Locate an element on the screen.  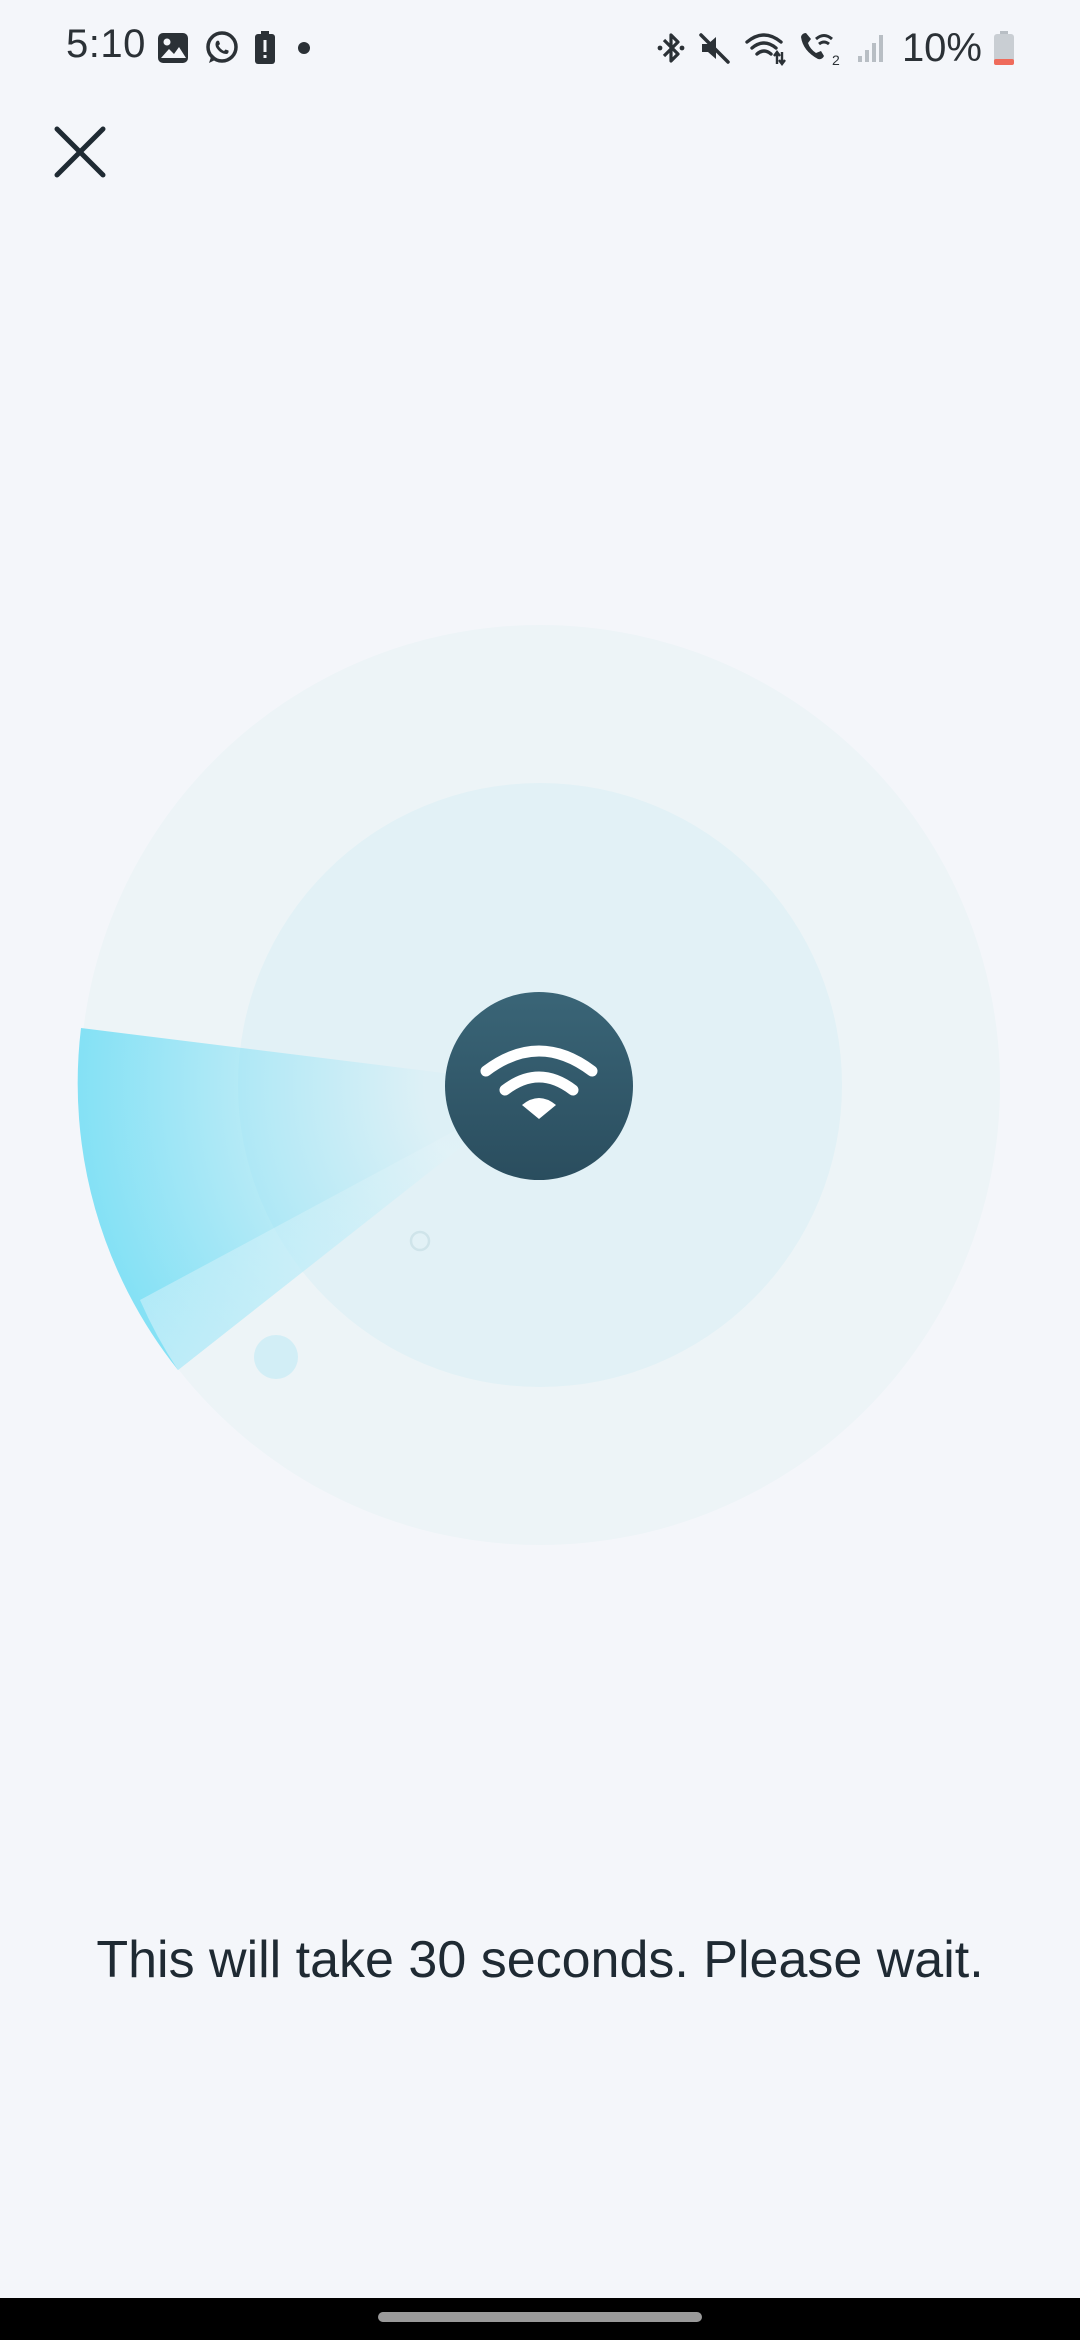
radar-blip-large is located at coordinates (276, 1357).